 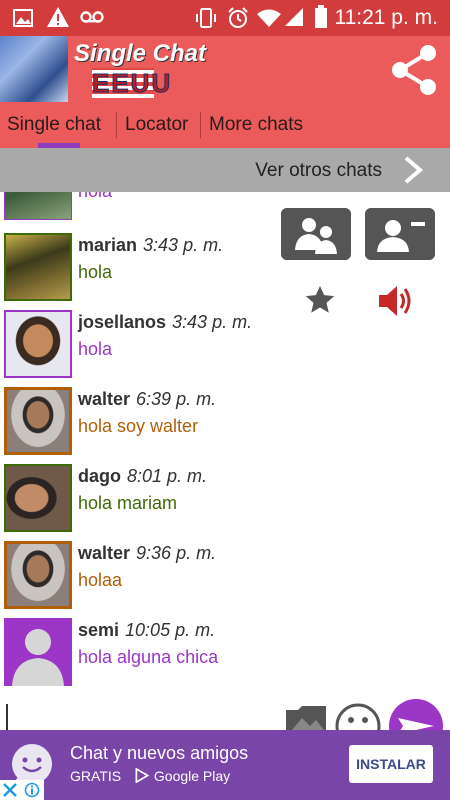 I want to click on battery-icon, so click(x=321, y=16).